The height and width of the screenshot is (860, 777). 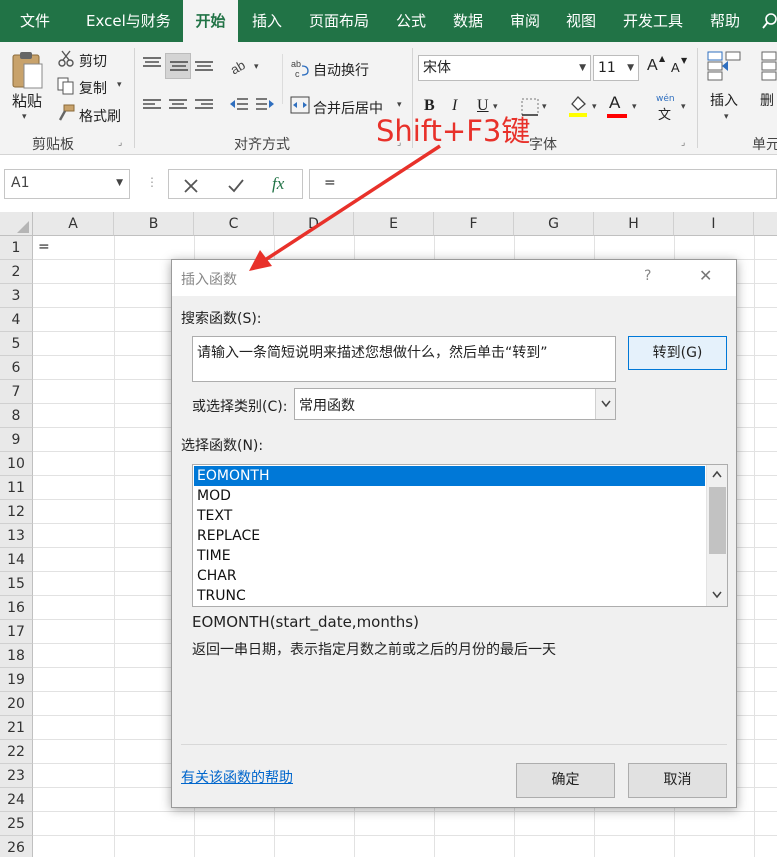 I want to click on decrease-indent-icon, so click(x=239, y=105).